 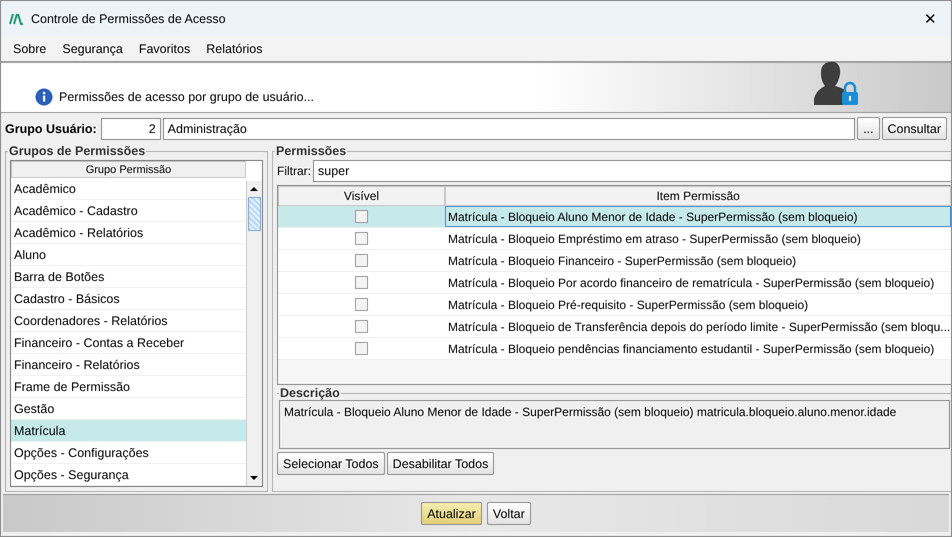 I want to click on list-item: Matrícula, so click(x=128, y=431).